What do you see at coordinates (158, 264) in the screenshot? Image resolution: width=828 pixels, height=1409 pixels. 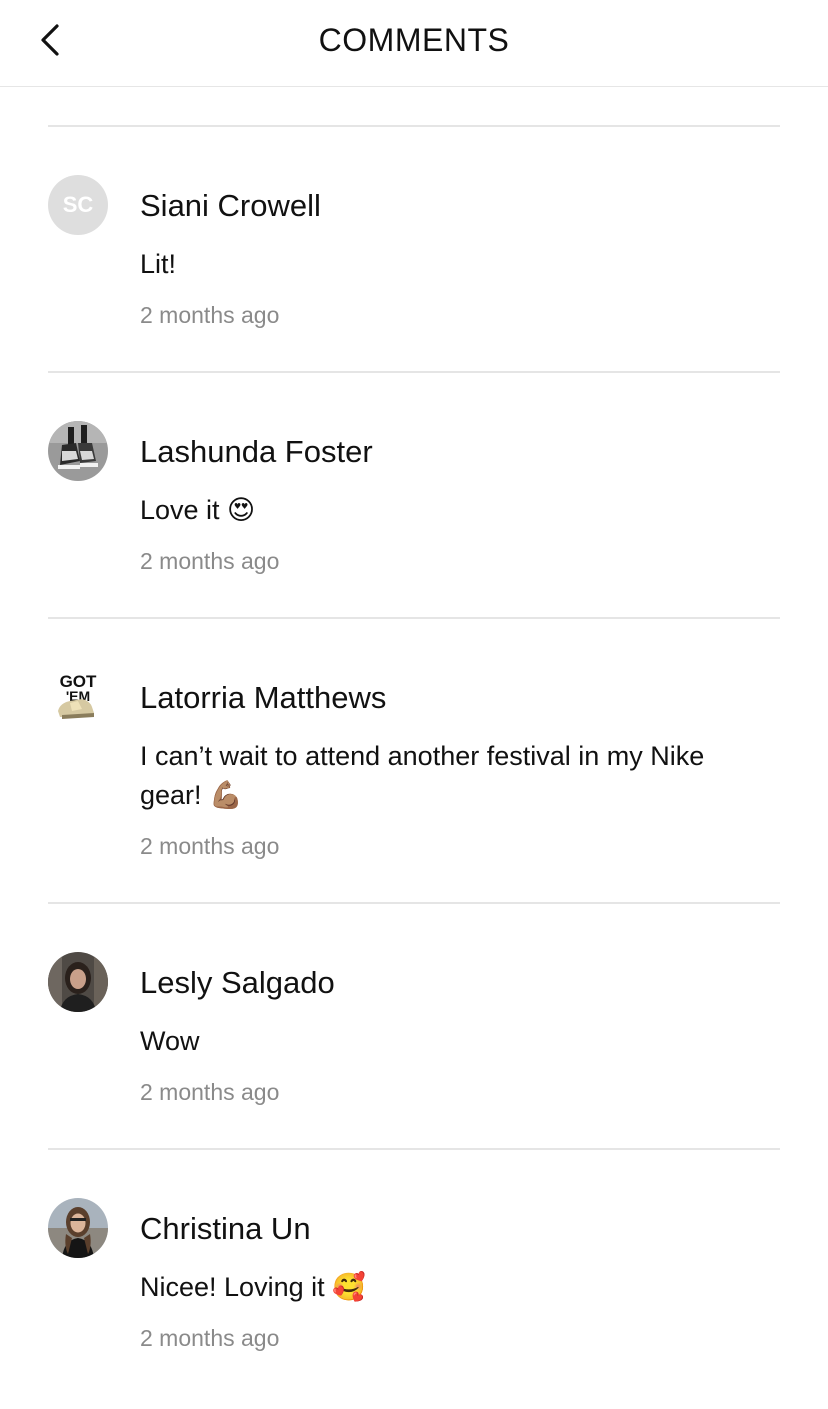 I see `comment-text: Lit!` at bounding box center [158, 264].